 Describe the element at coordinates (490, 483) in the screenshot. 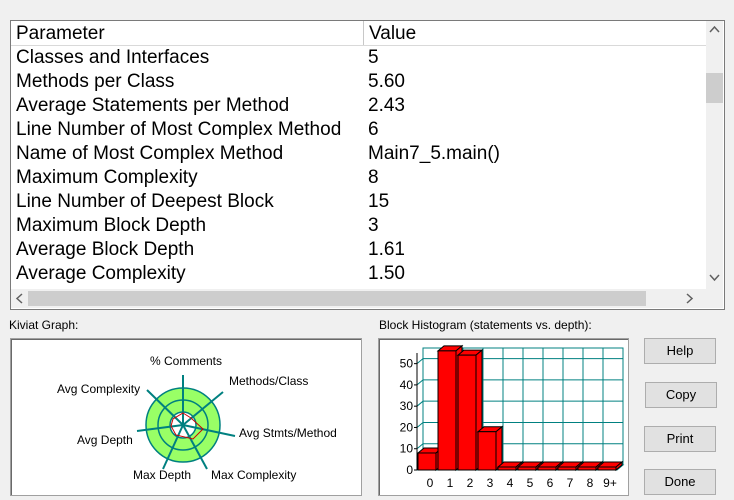

I see `histogram-x-tick: 3` at that location.